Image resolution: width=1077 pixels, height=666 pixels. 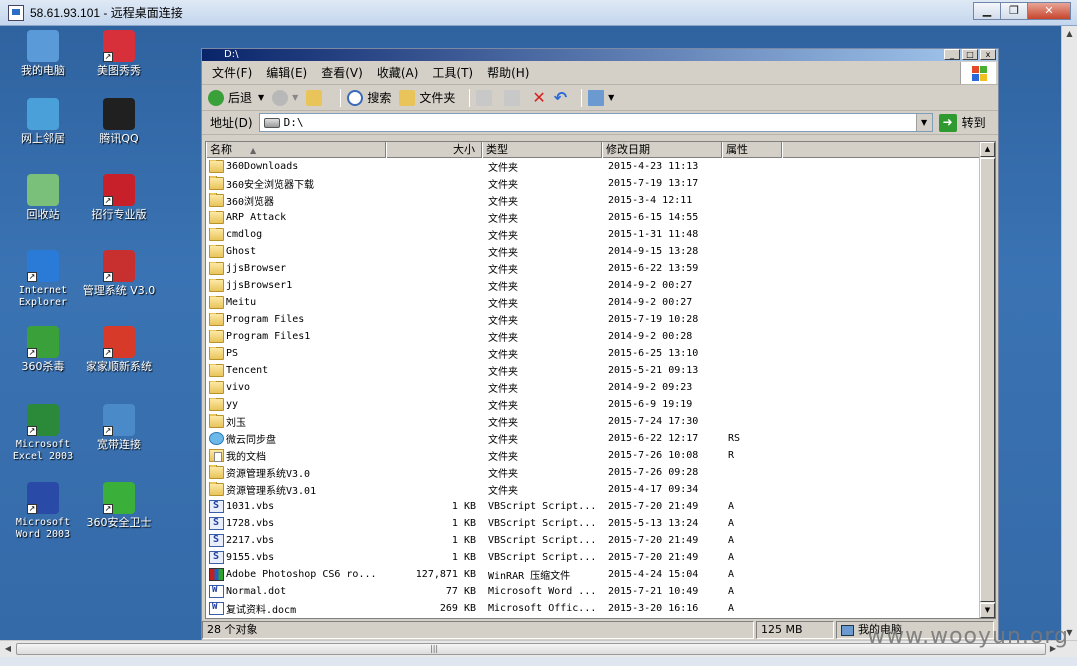 I want to click on desktop-icon-my-computer: 我的电脑, so click(x=43, y=53).